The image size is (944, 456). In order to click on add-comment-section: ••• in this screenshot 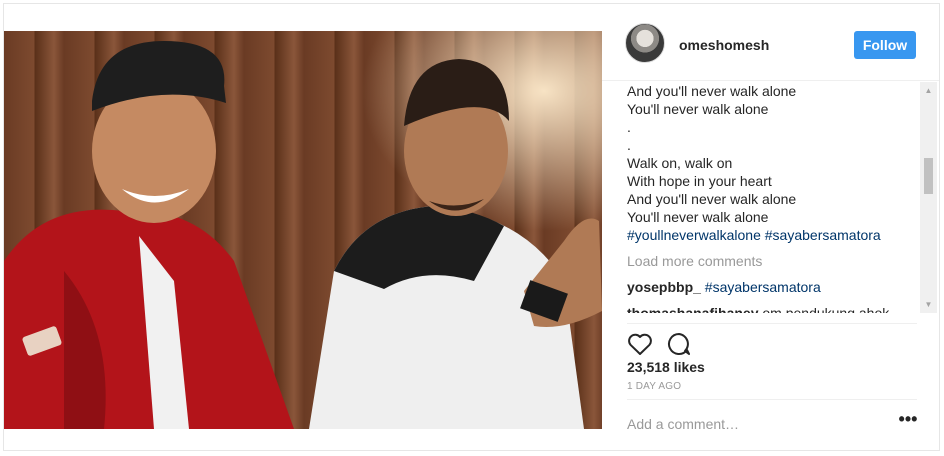, I will do `click(772, 424)`.